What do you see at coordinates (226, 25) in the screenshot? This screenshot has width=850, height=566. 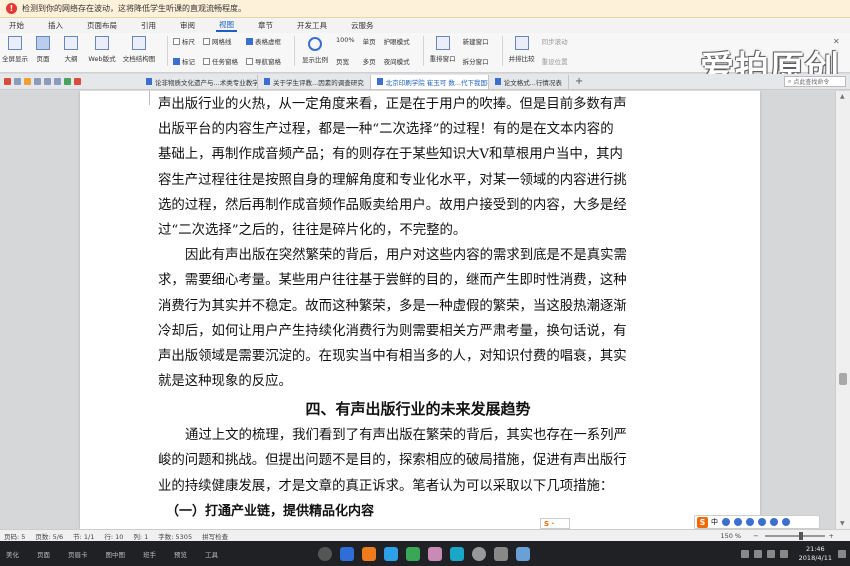 I see `tab-view: 视图` at bounding box center [226, 25].